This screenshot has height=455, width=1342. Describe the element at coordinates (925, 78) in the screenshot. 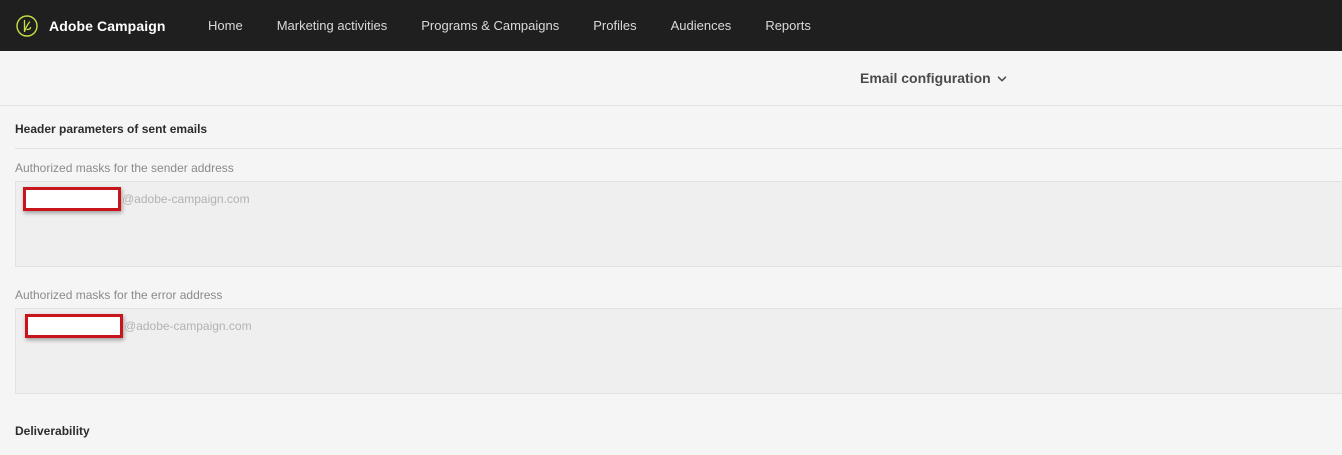

I see `page-title: Email configuration` at that location.